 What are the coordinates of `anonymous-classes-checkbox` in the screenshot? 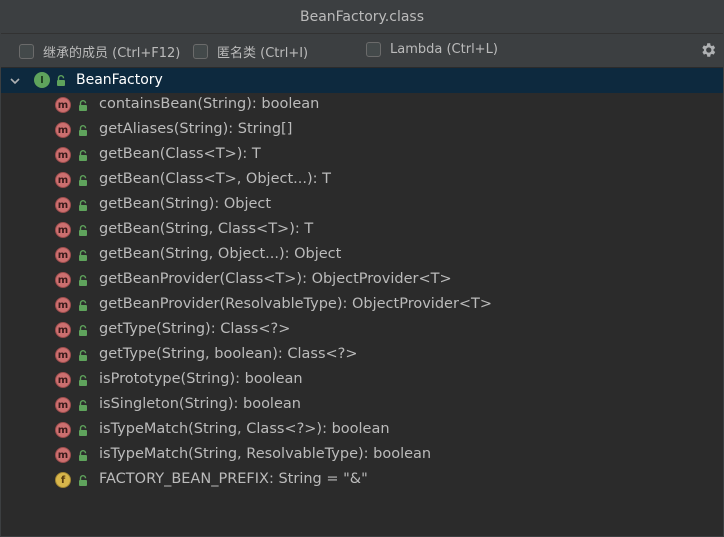 It's located at (200, 51).